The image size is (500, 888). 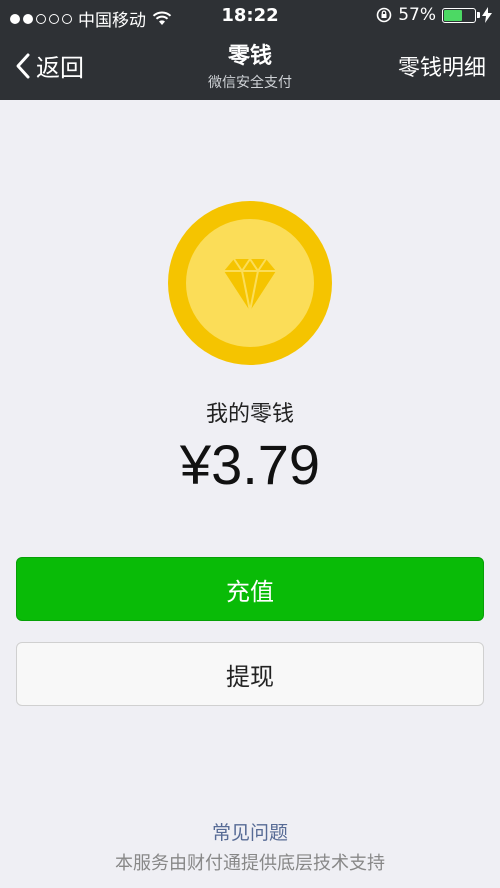 I want to click on charging-icon, so click(x=487, y=15).